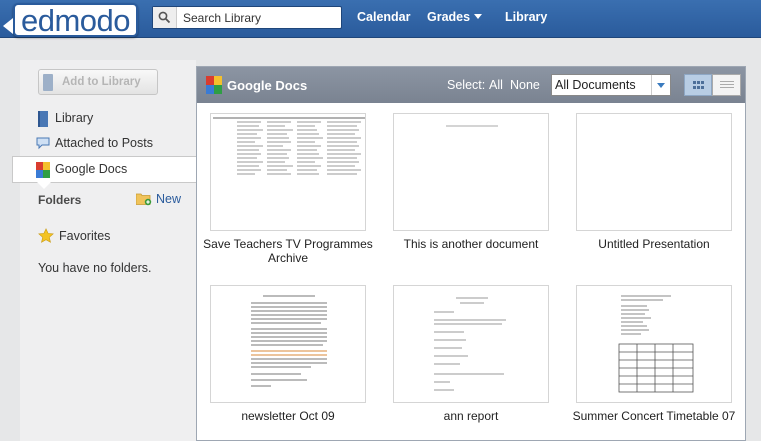 The height and width of the screenshot is (441, 761). Describe the element at coordinates (526, 17) in the screenshot. I see `nav-library: Library` at that location.